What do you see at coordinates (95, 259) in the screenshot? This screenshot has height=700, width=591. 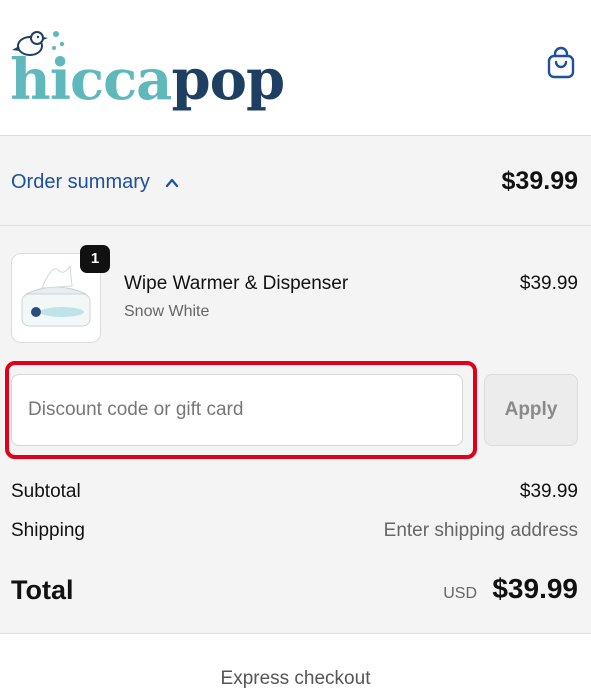 I see `quantity-badge: 1` at bounding box center [95, 259].